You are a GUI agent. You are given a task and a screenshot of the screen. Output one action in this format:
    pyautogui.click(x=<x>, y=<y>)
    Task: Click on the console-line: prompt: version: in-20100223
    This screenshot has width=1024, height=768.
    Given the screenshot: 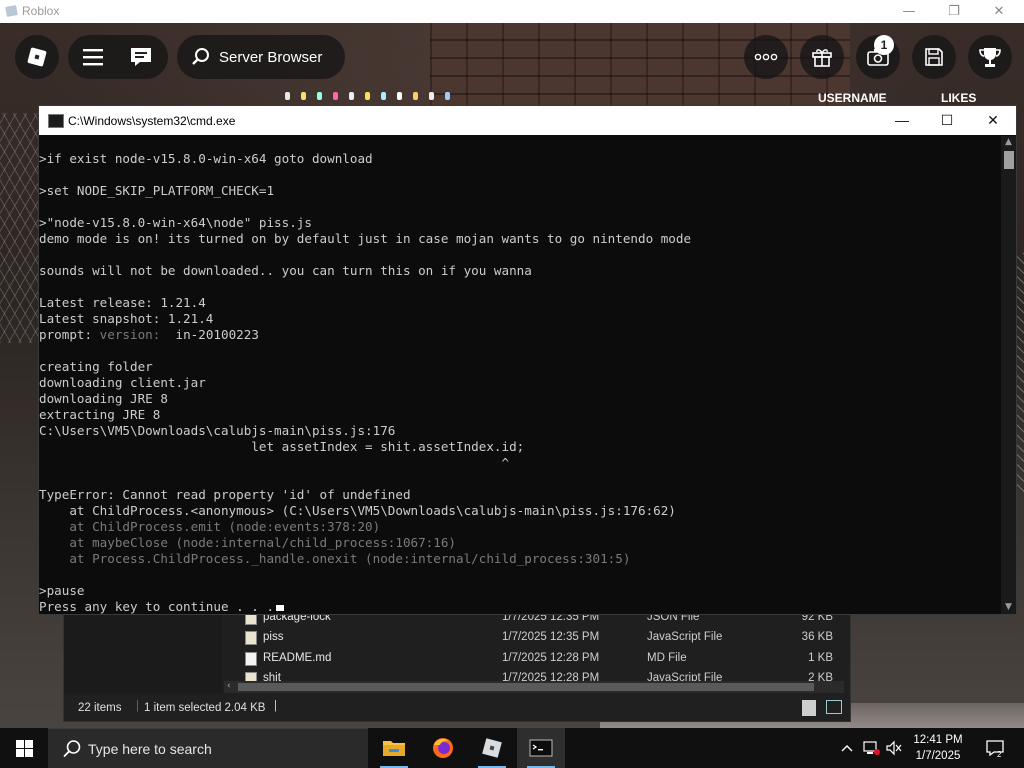 What is the action you would take?
    pyautogui.click(x=519, y=335)
    